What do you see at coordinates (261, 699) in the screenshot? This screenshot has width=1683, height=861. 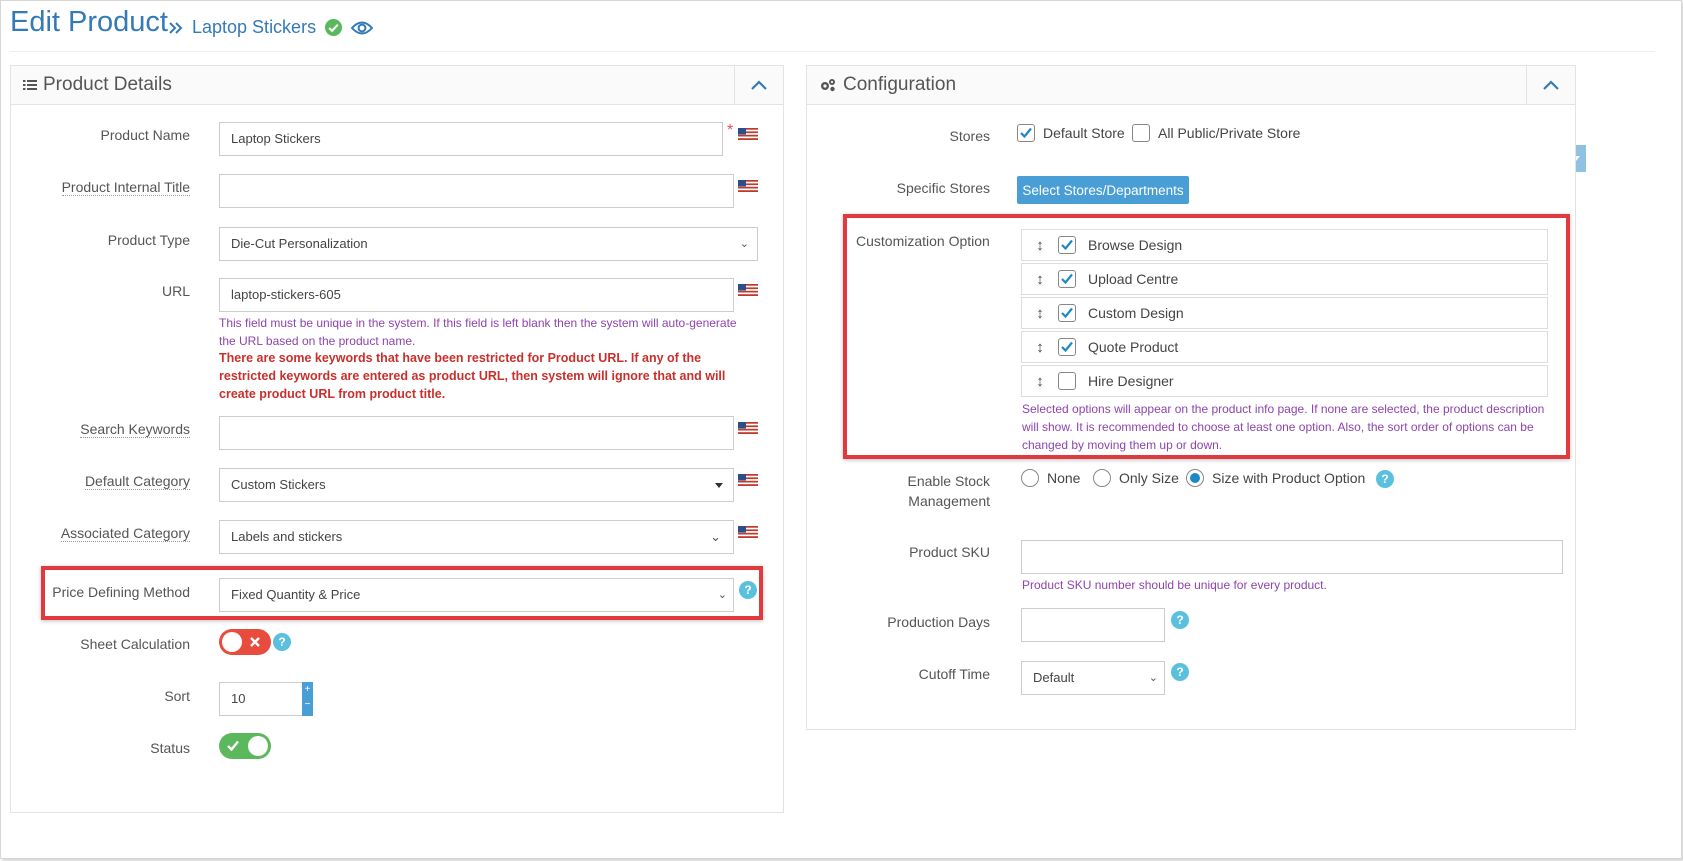 I see `sort-input: 10` at bounding box center [261, 699].